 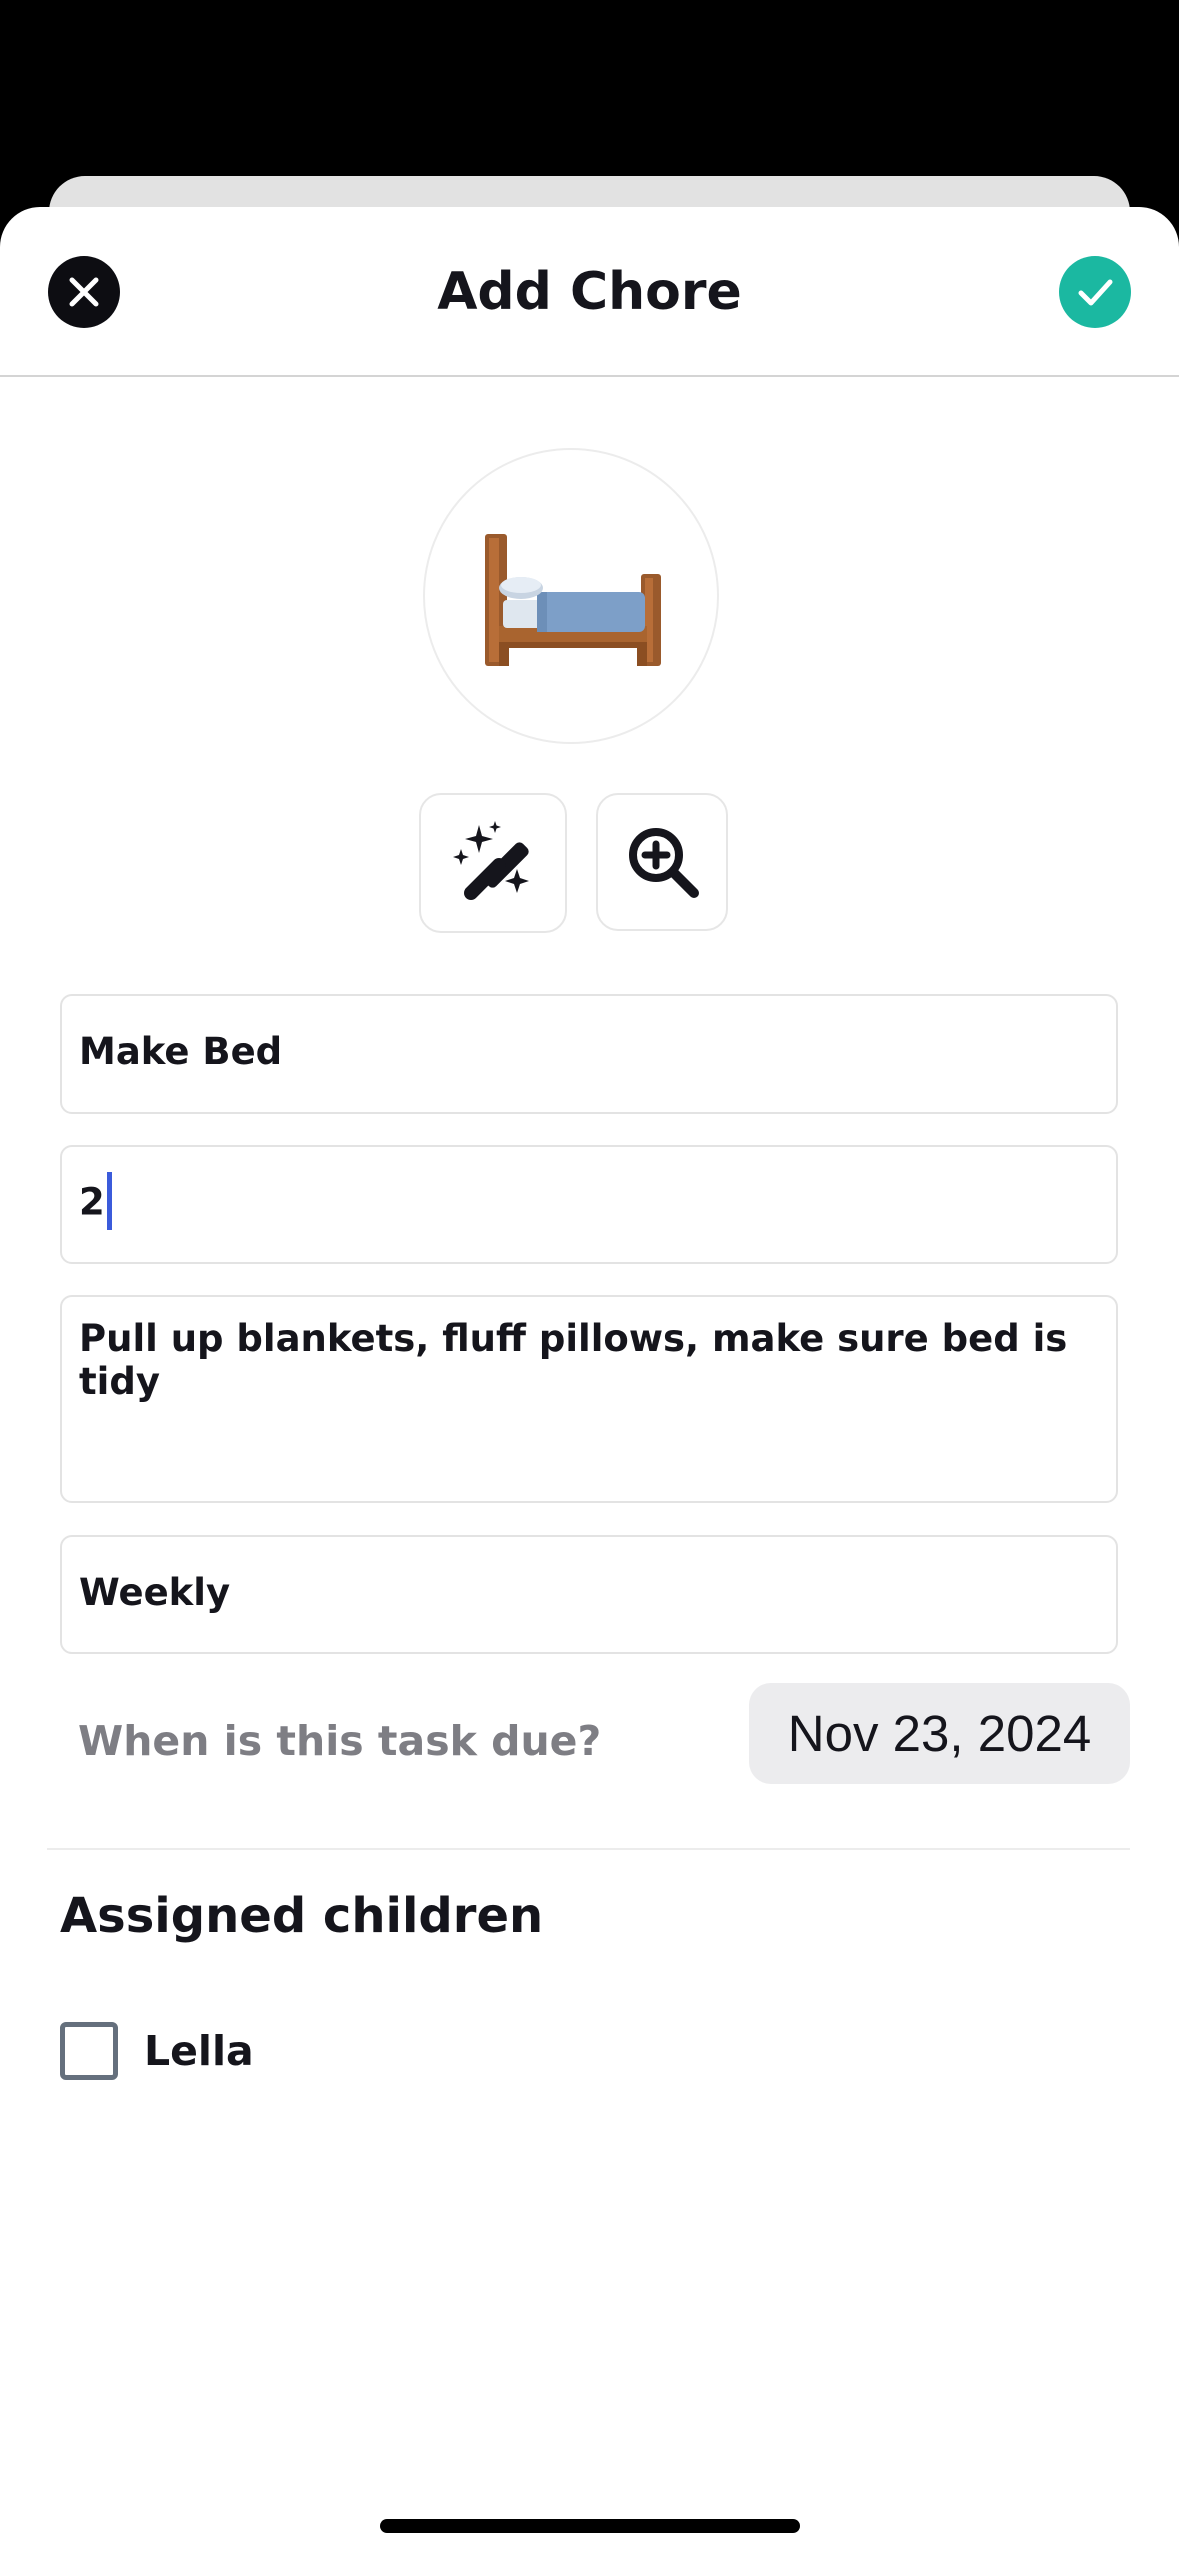 I want to click on auto-generate-icon-button, so click(x=493, y=863).